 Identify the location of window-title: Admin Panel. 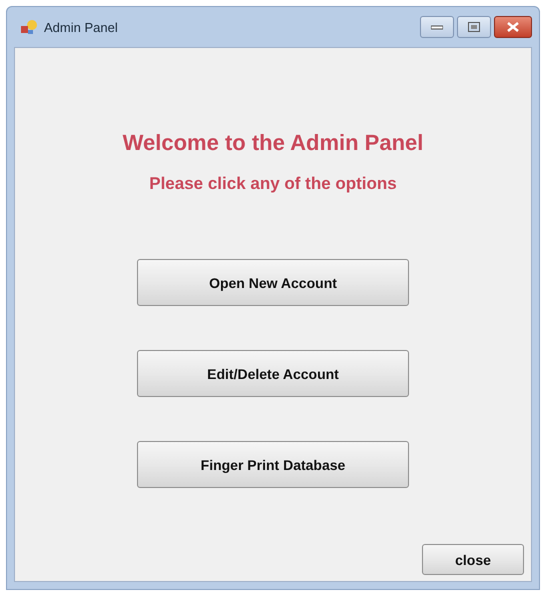
(81, 27).